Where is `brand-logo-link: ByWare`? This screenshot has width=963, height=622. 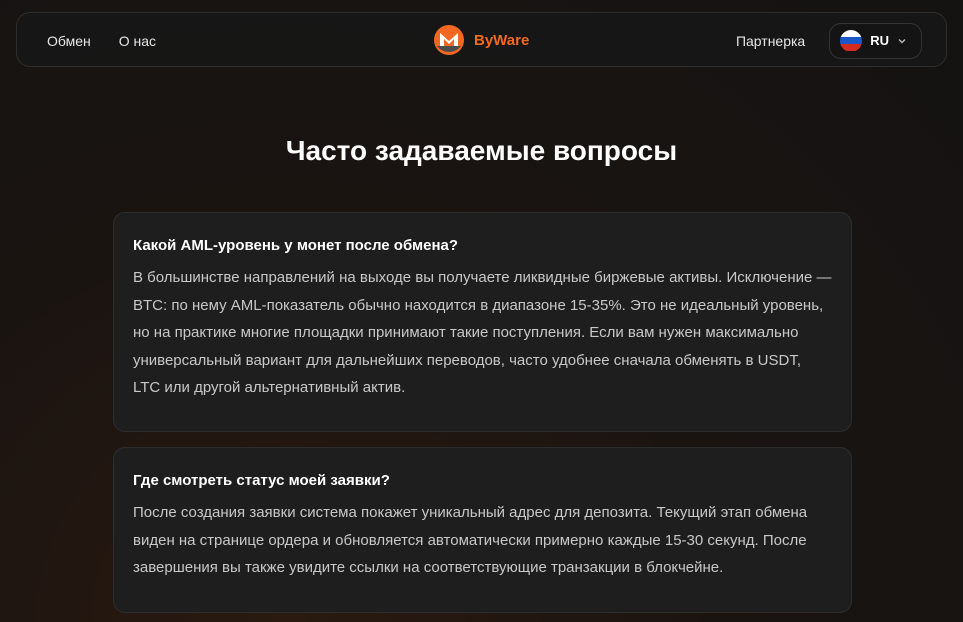
brand-logo-link: ByWare is located at coordinates (481, 40).